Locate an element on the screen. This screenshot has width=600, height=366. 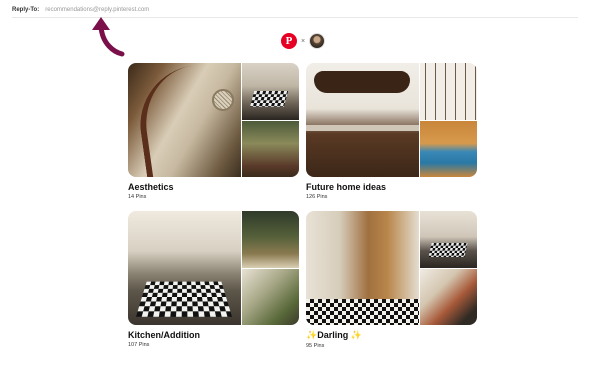
pinterest-logo-icon: P is located at coordinates (289, 41).